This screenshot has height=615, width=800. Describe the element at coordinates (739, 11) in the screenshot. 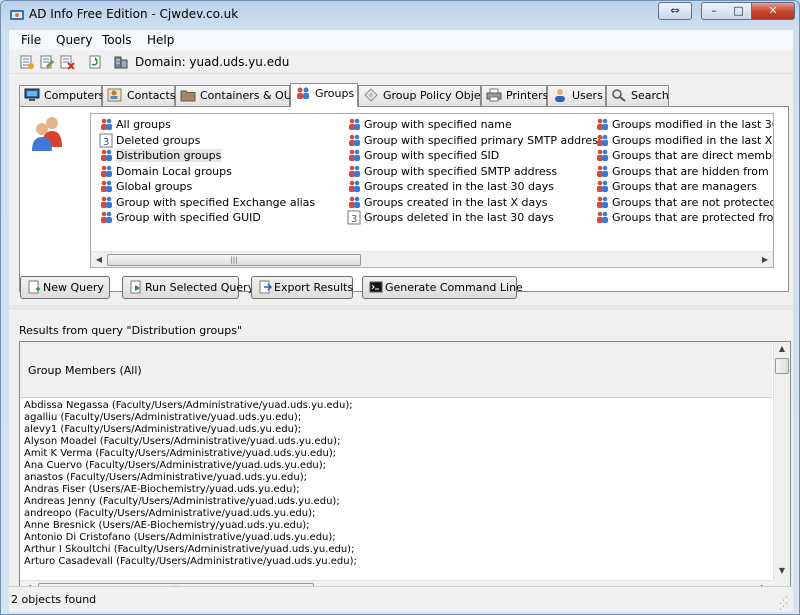

I see `maximize-button: □` at that location.